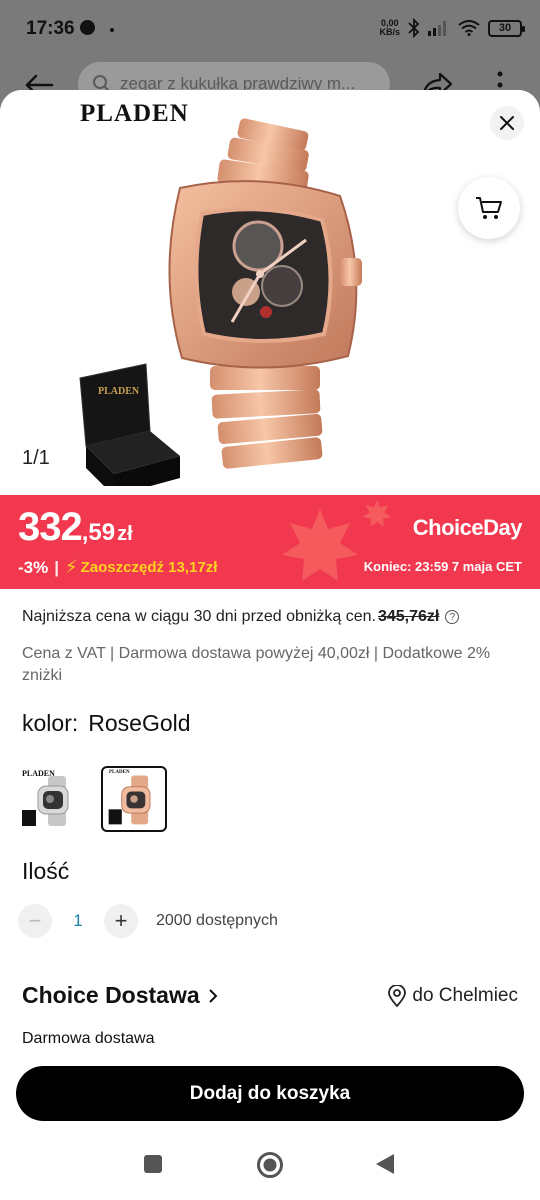 Image resolution: width=540 pixels, height=1200 pixels. What do you see at coordinates (129, 800) in the screenshot?
I see `rosegold-watch-thumbnail` at bounding box center [129, 800].